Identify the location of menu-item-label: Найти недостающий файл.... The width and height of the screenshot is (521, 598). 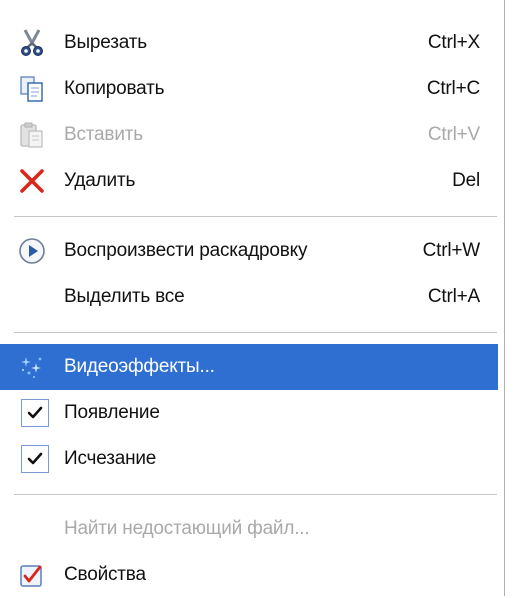
(187, 528).